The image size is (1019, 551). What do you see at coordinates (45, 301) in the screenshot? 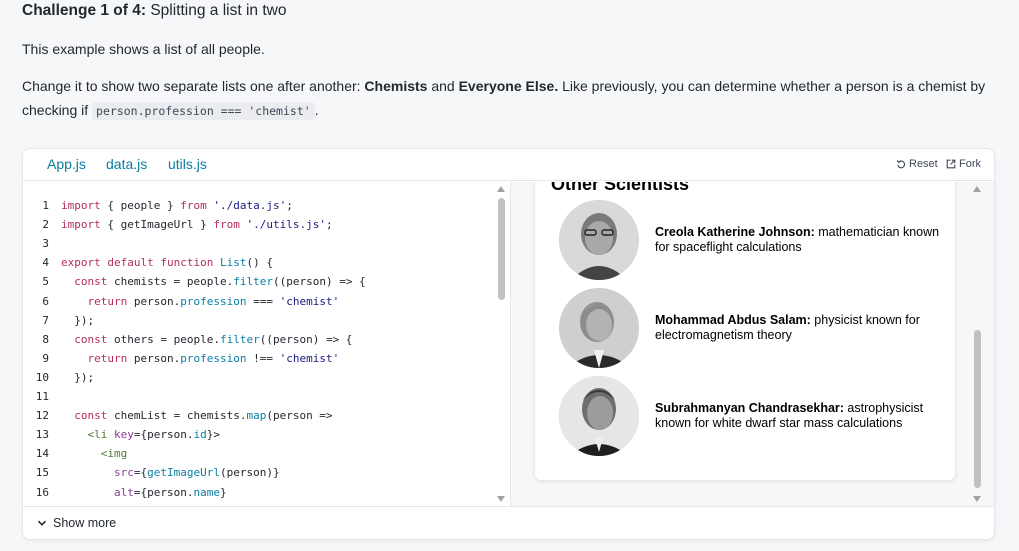
I see `line-number: 6` at bounding box center [45, 301].